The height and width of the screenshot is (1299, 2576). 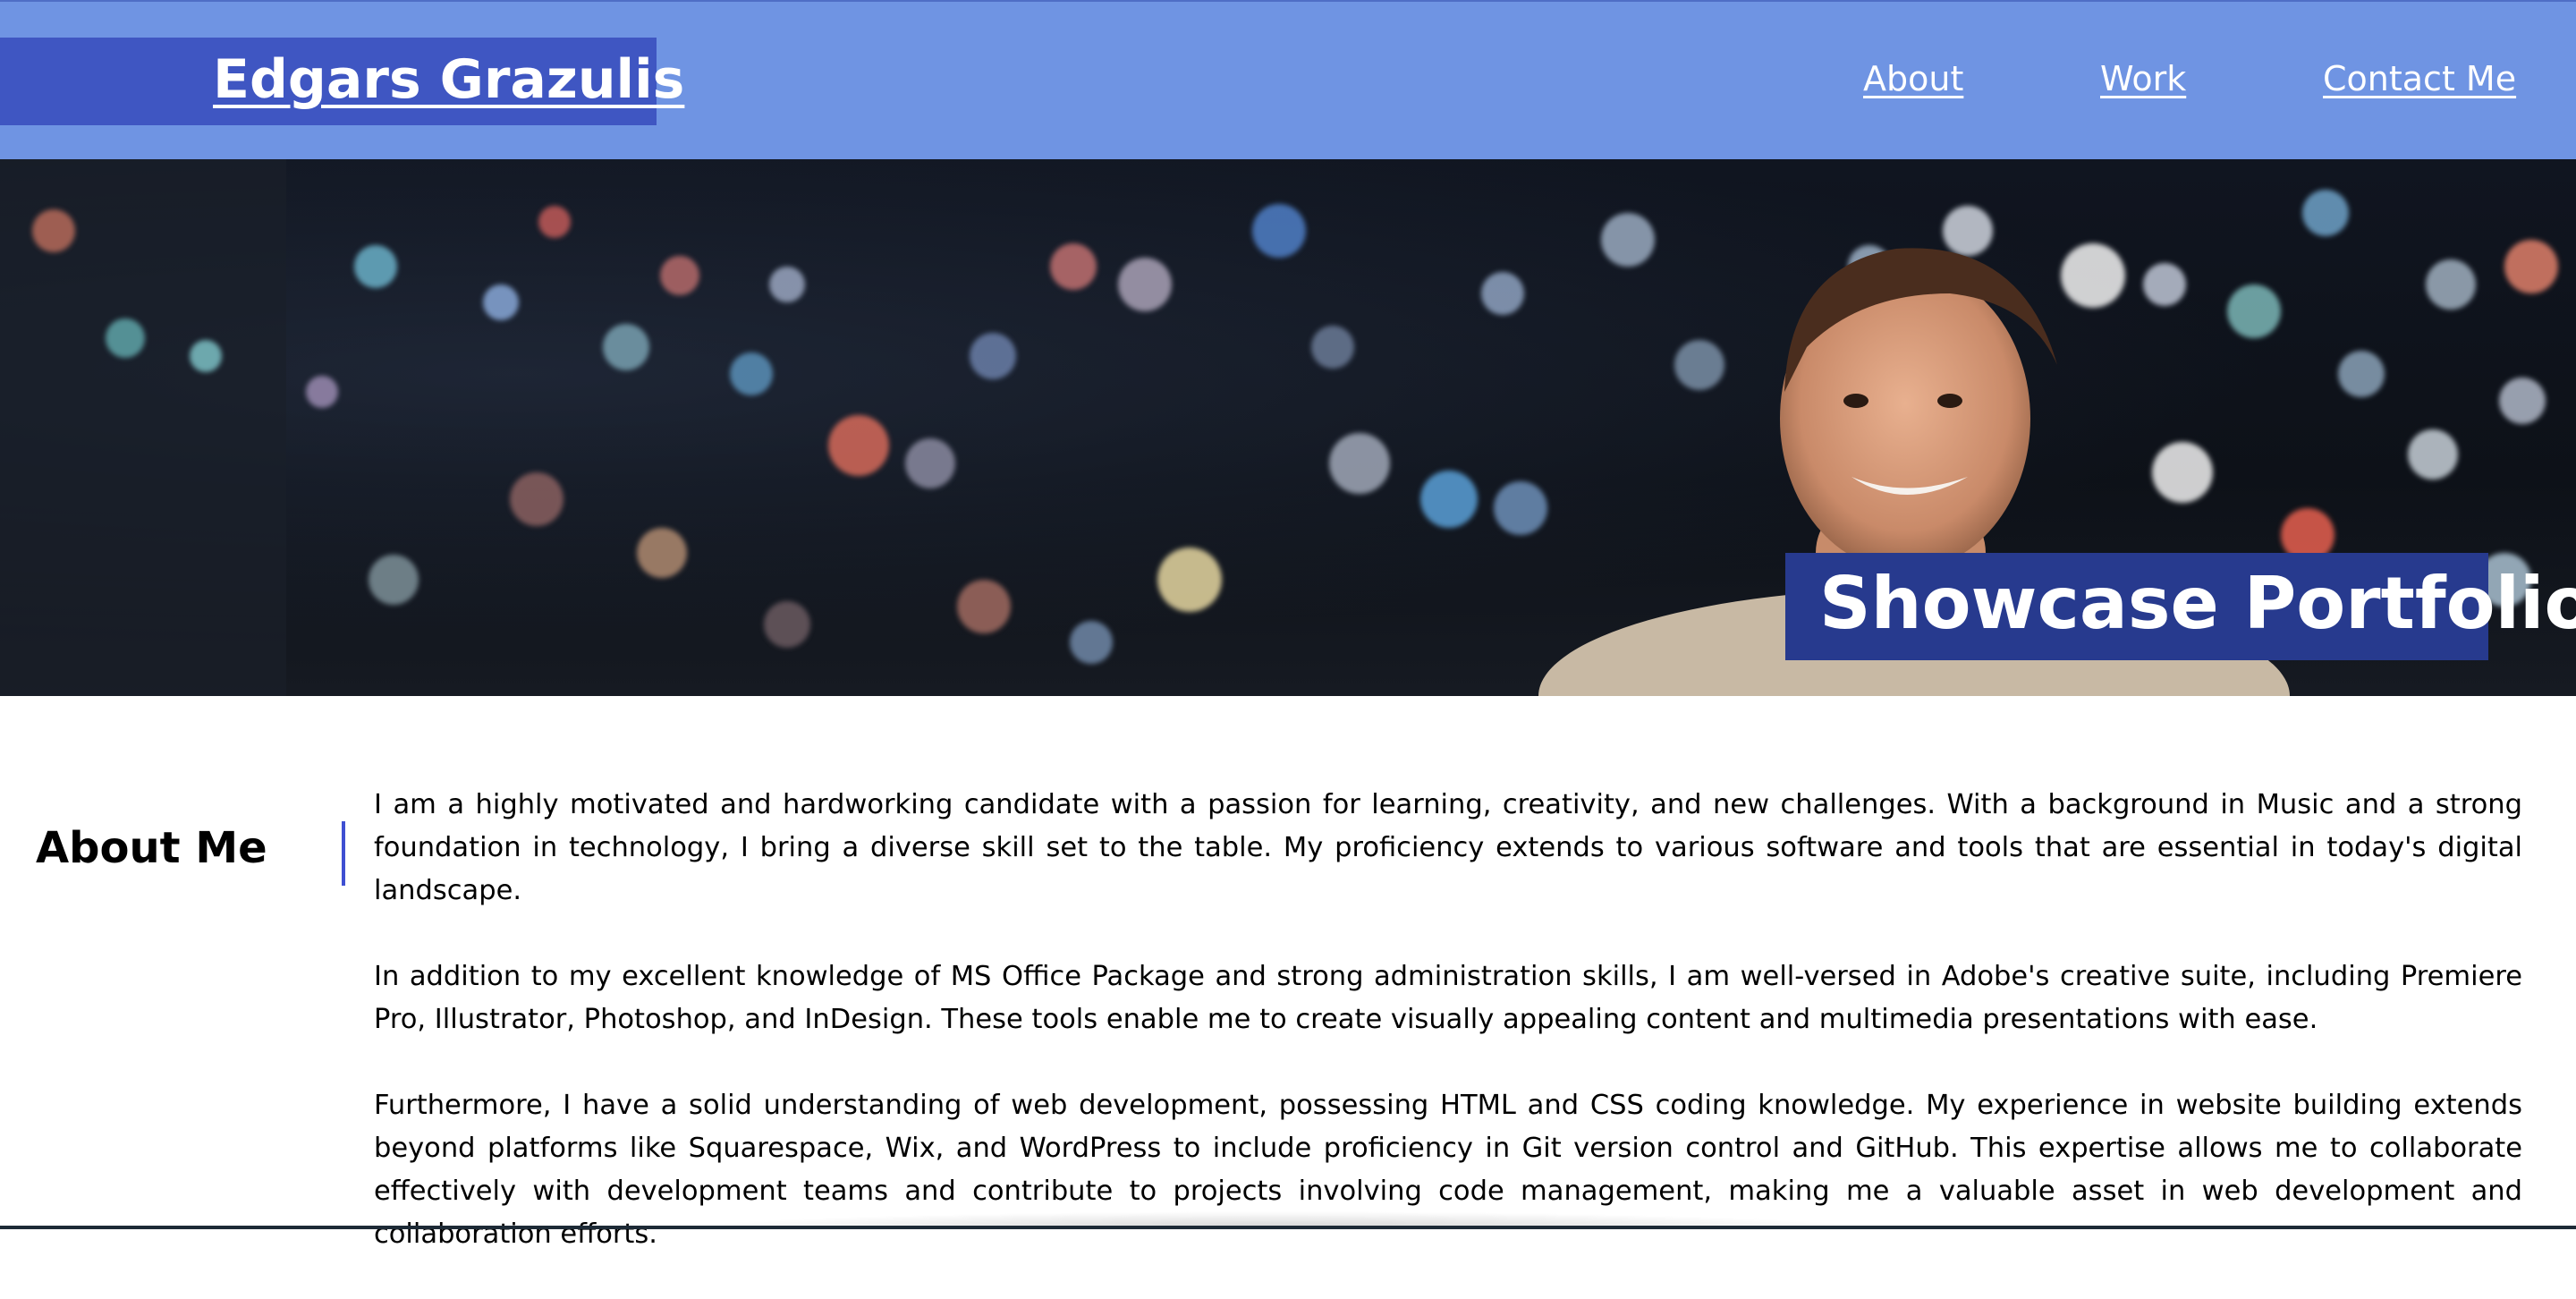 What do you see at coordinates (151, 848) in the screenshot?
I see `about-heading: About Me` at bounding box center [151, 848].